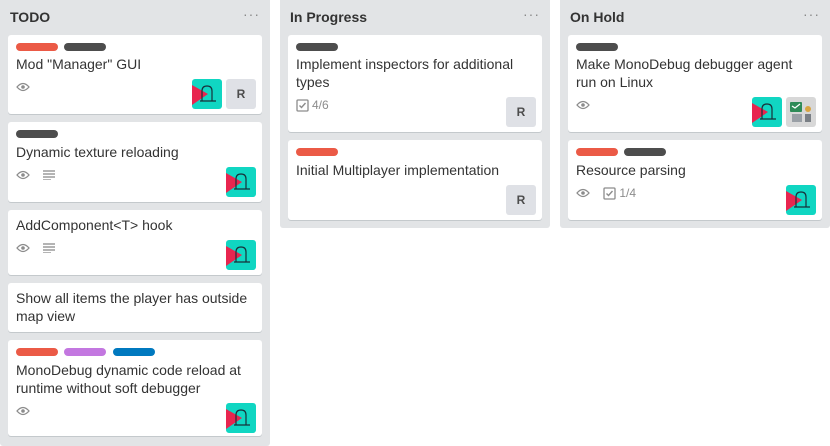 Image resolution: width=830 pixels, height=446 pixels. I want to click on checklist-badge: 1/4, so click(619, 193).